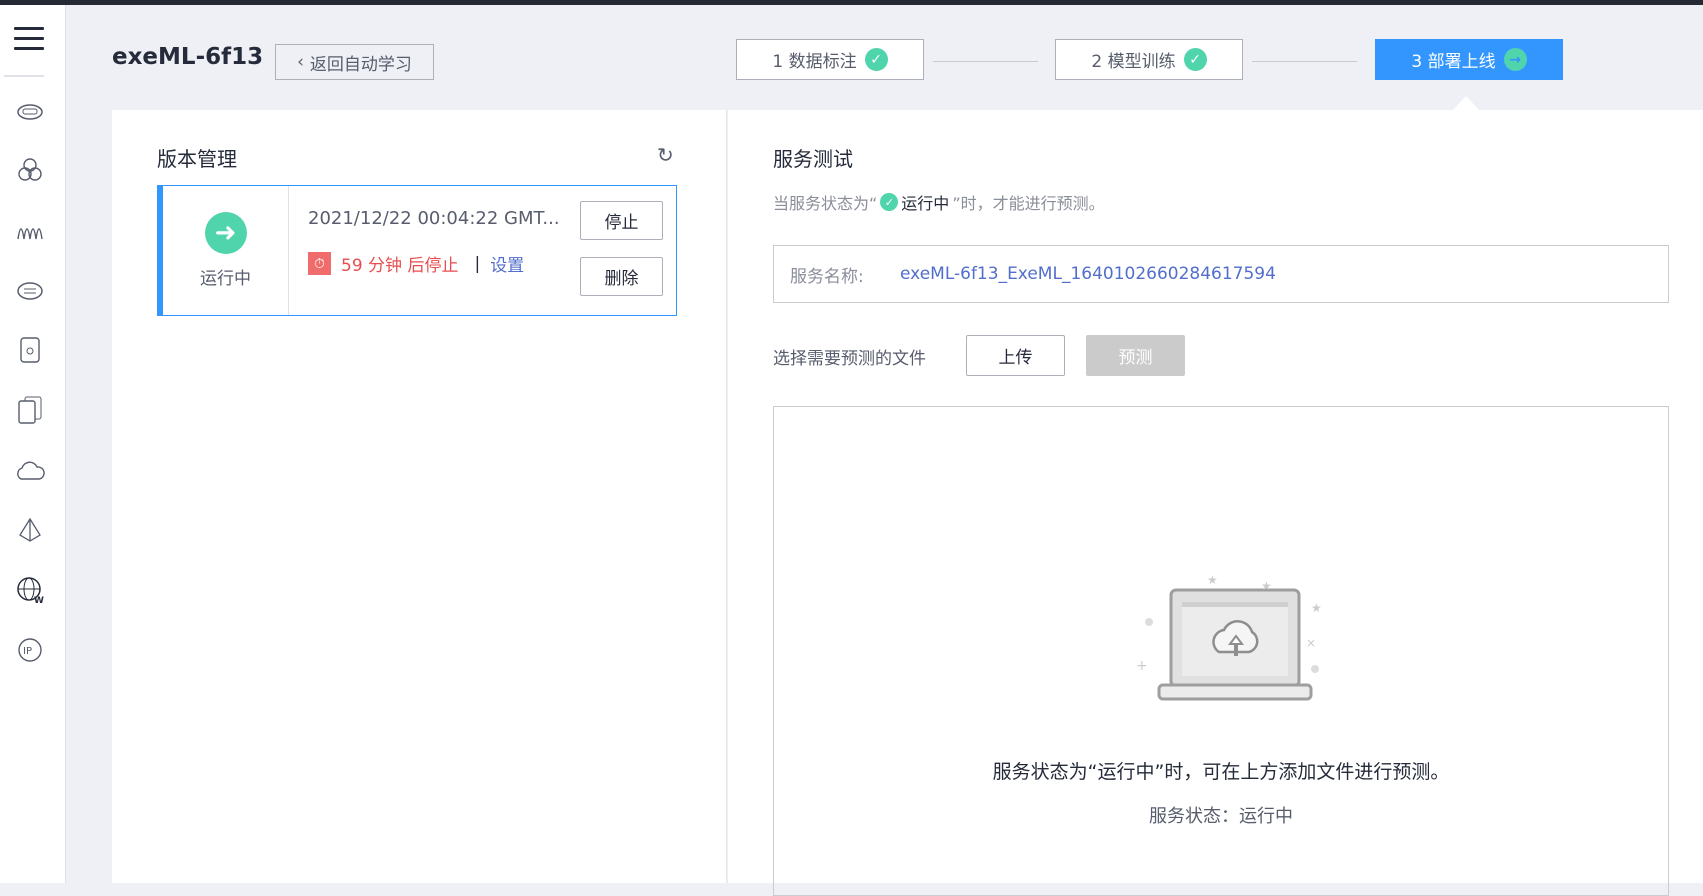  I want to click on version-status: 运行中, so click(225, 279).